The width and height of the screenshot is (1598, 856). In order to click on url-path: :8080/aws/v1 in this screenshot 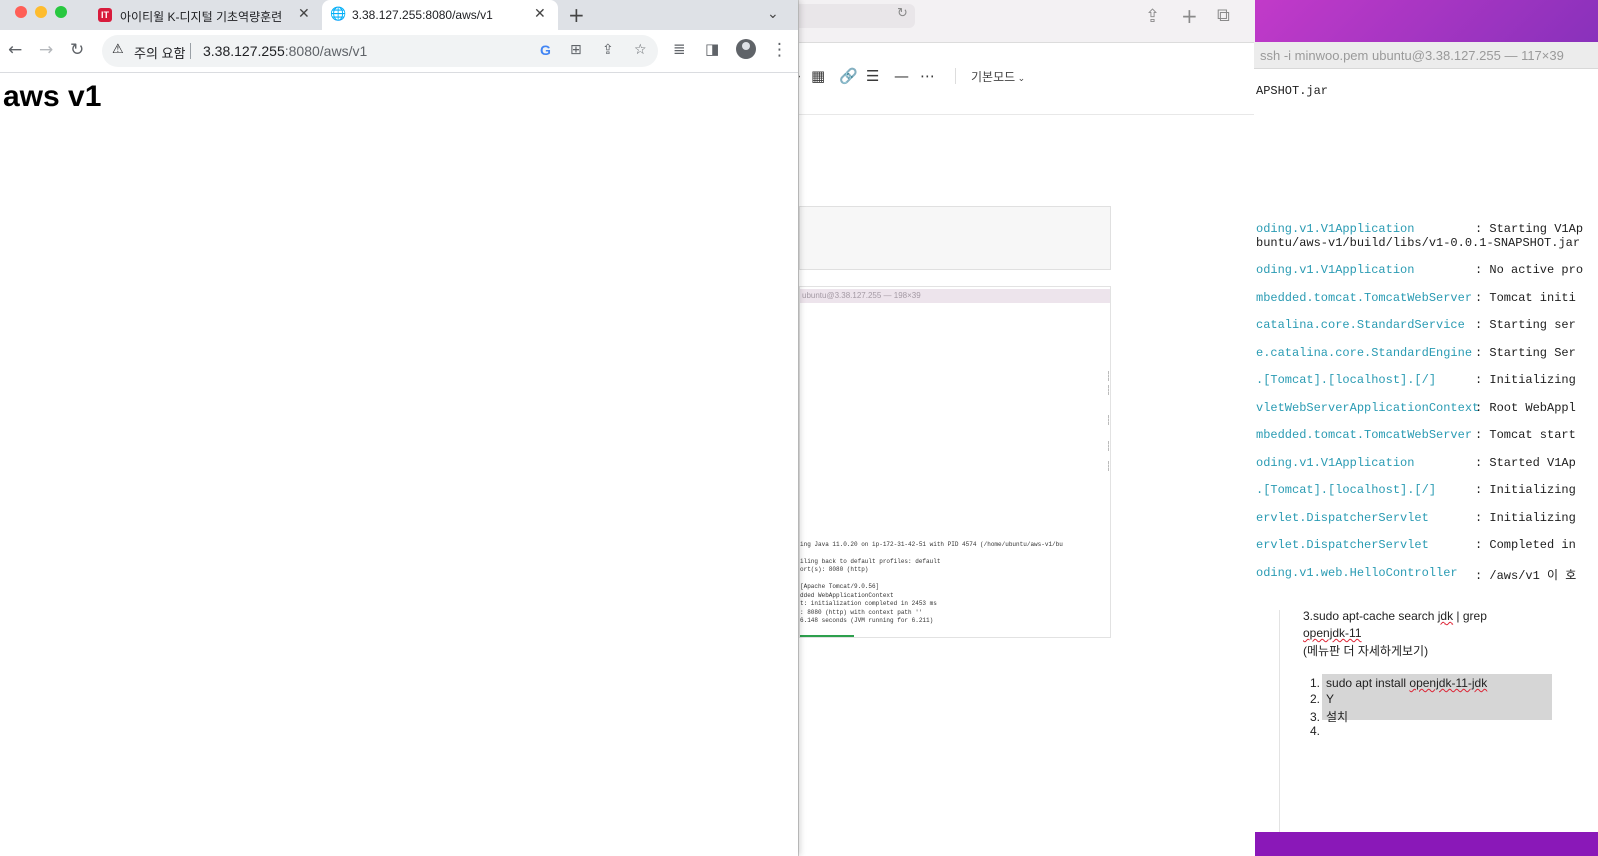, I will do `click(326, 51)`.